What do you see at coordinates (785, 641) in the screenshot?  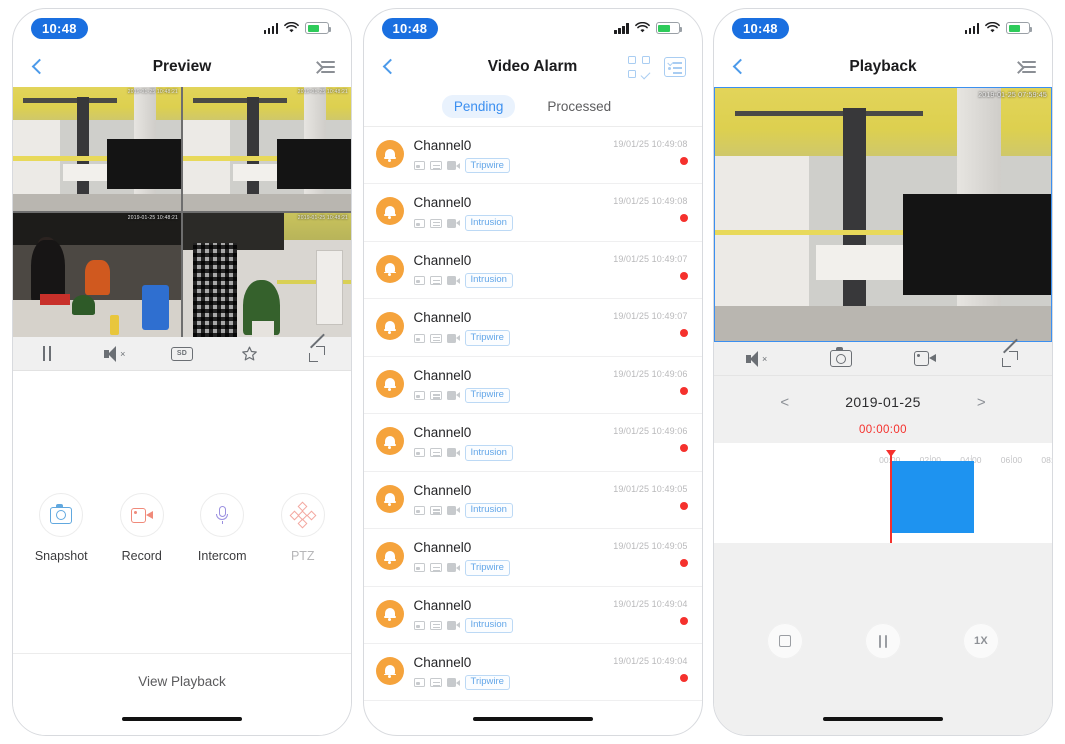 I see `stop-button` at bounding box center [785, 641].